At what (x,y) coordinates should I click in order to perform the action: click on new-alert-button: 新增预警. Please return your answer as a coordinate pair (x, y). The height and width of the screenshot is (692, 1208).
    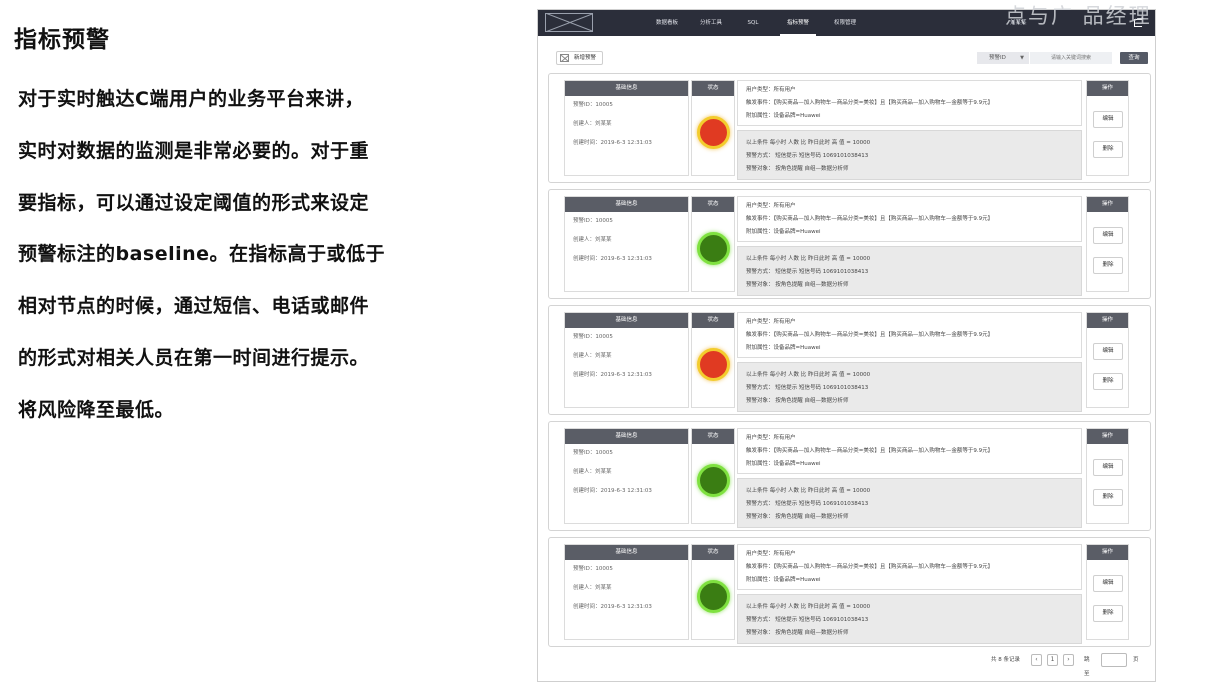
    Looking at the image, I should click on (580, 58).